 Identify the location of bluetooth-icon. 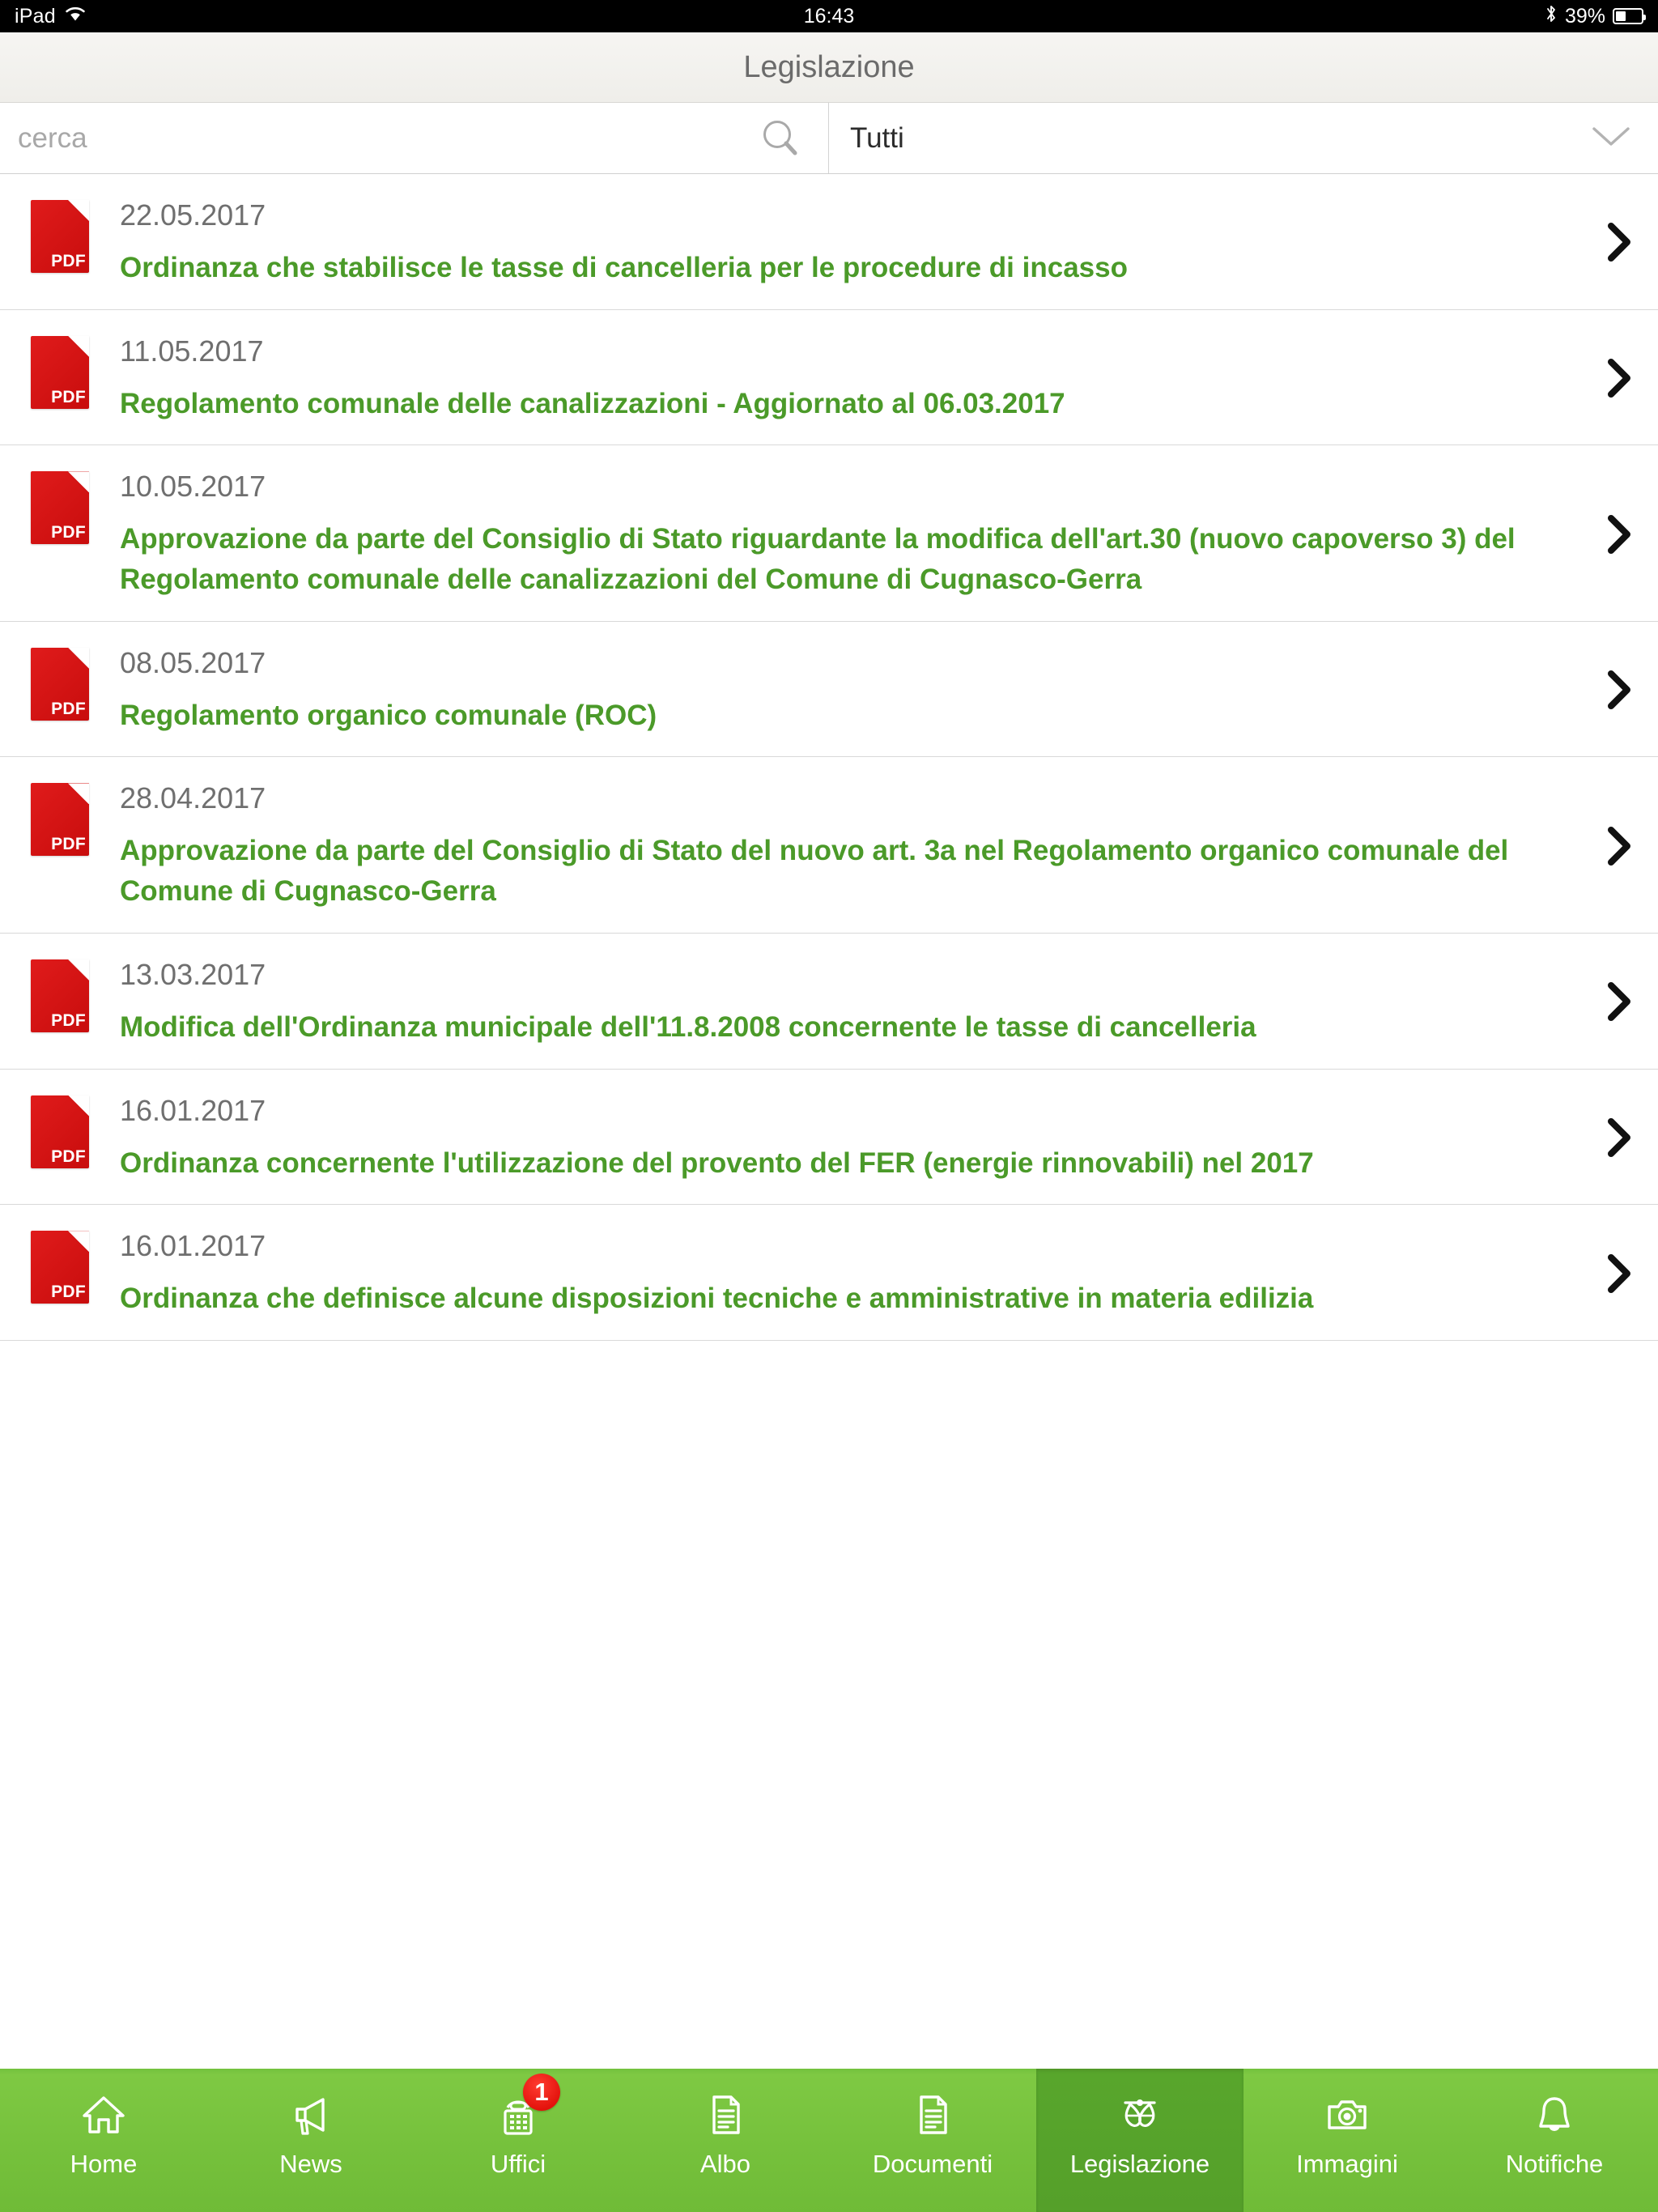
(1551, 16).